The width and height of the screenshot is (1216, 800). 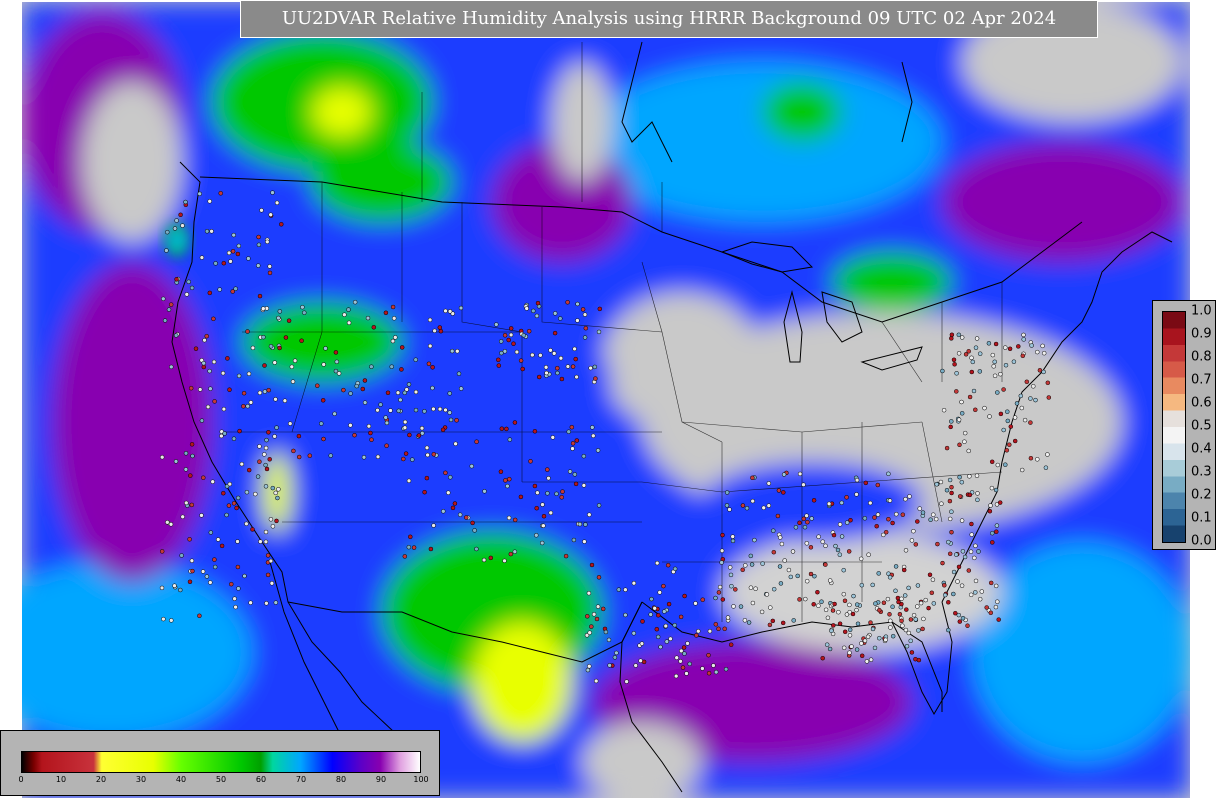 I want to click on station-scale-tick-label: 0.5, so click(x=1201, y=426).